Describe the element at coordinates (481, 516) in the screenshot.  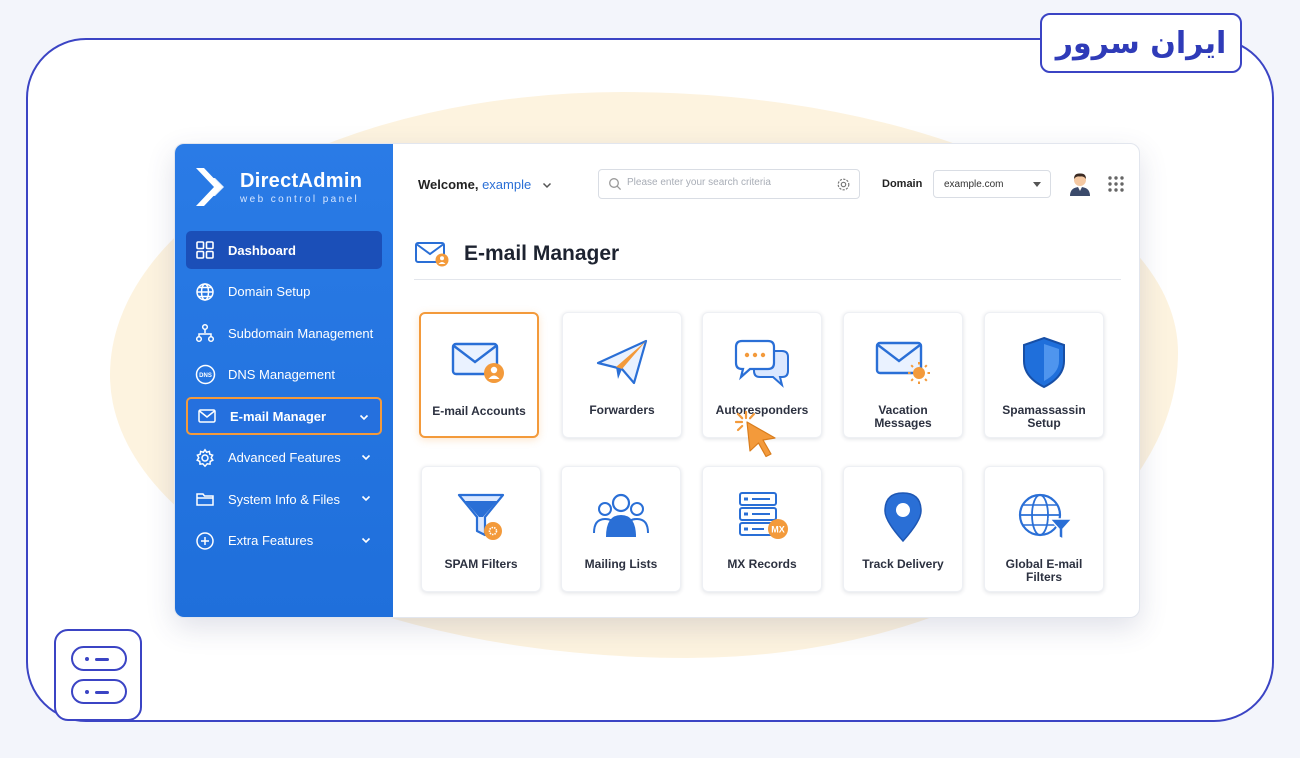
I see `funnel-icon` at that location.